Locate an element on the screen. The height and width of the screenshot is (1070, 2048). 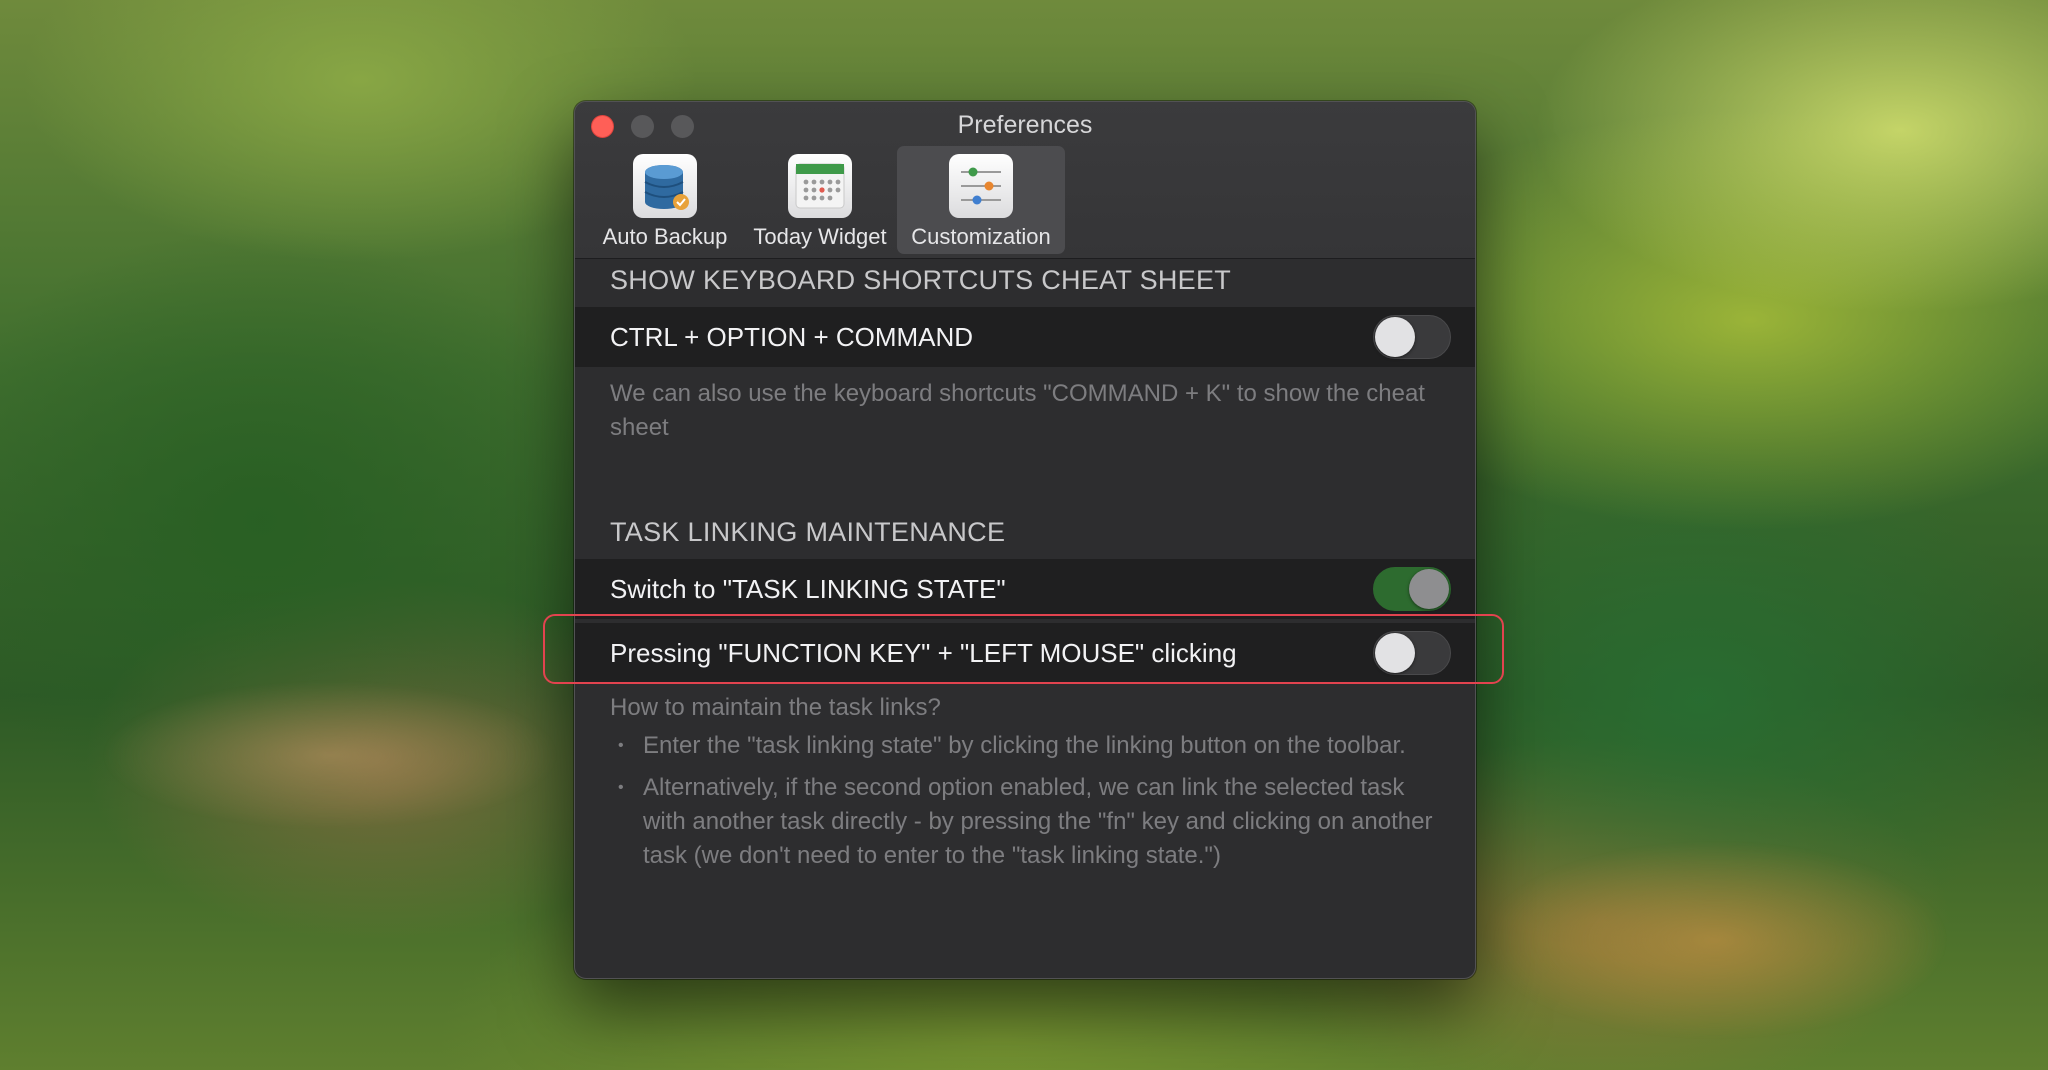
task-linking-state-label: Switch to "TASK LINKING STATE" is located at coordinates (808, 588).